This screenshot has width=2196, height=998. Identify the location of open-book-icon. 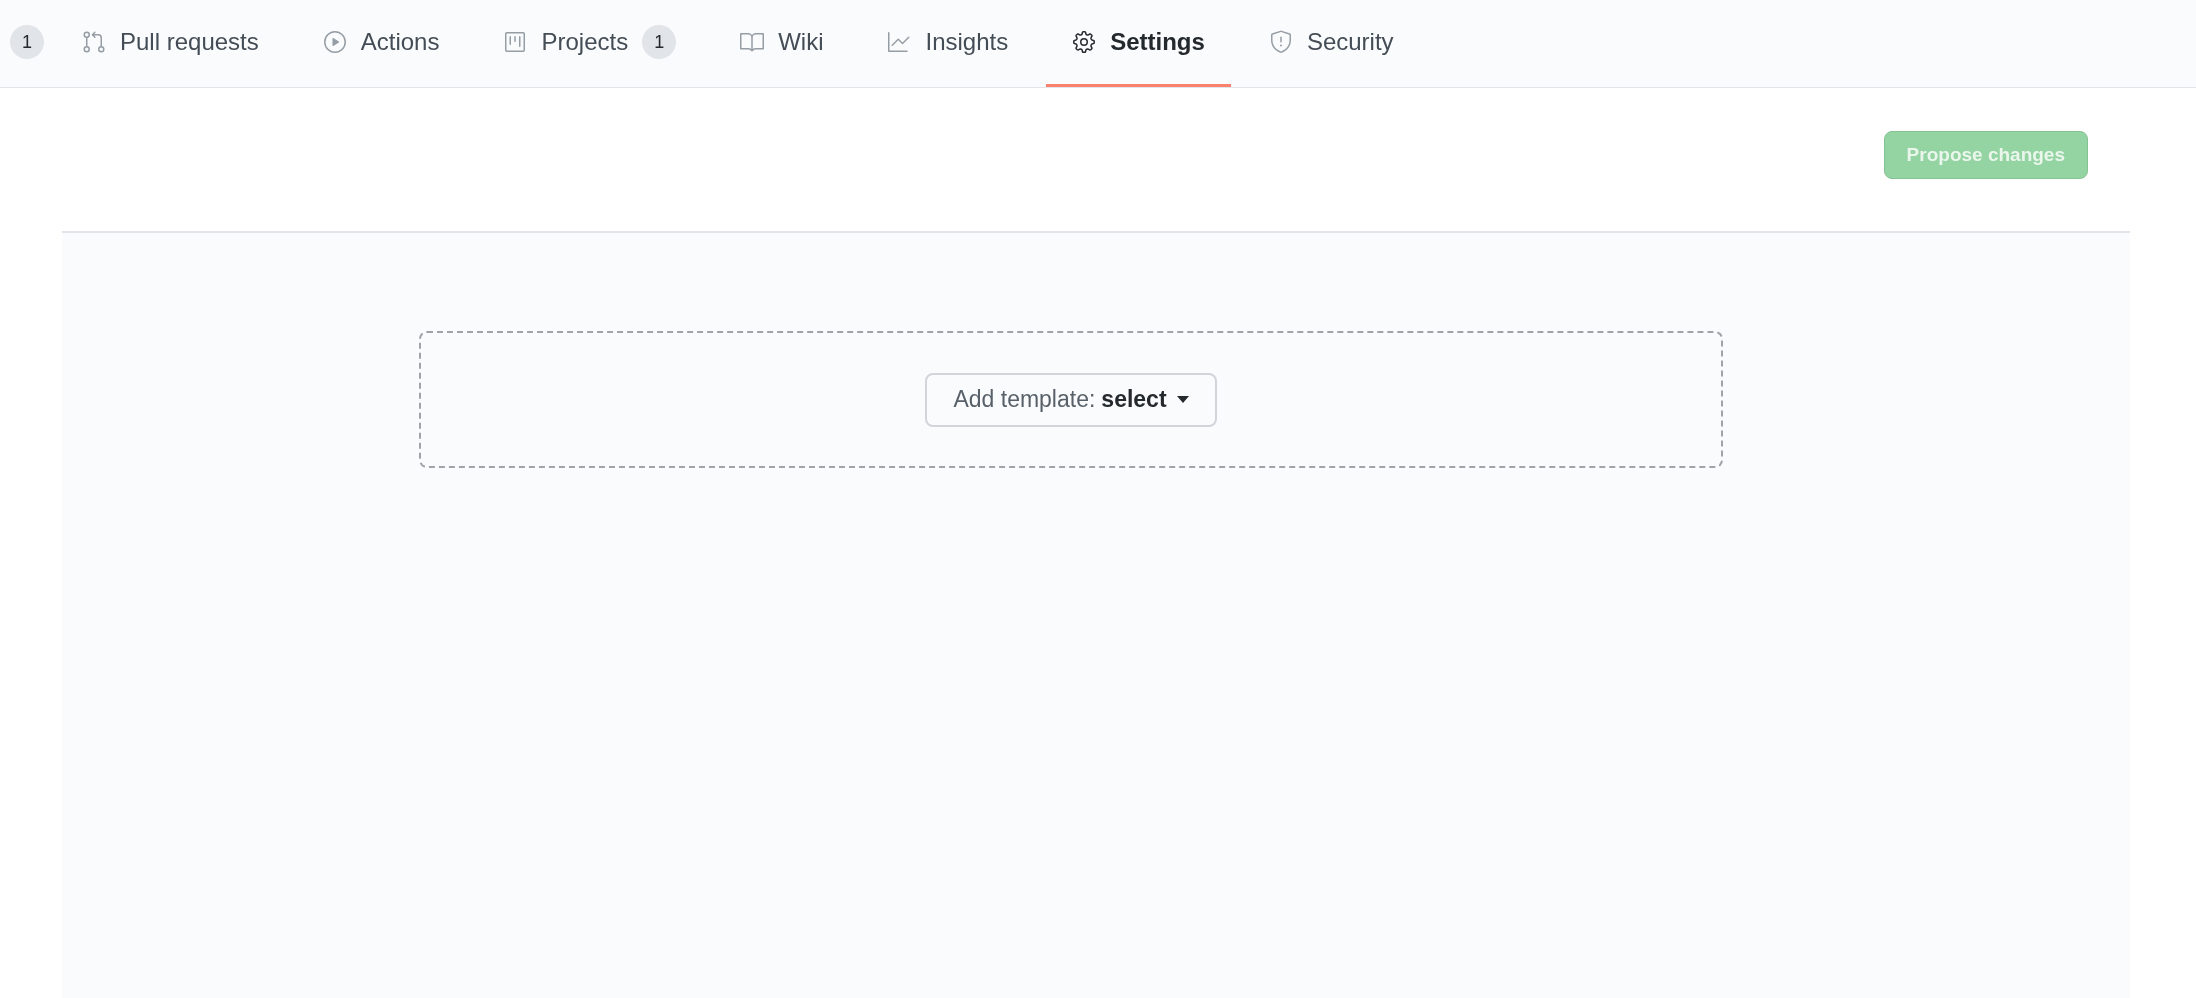
(752, 42).